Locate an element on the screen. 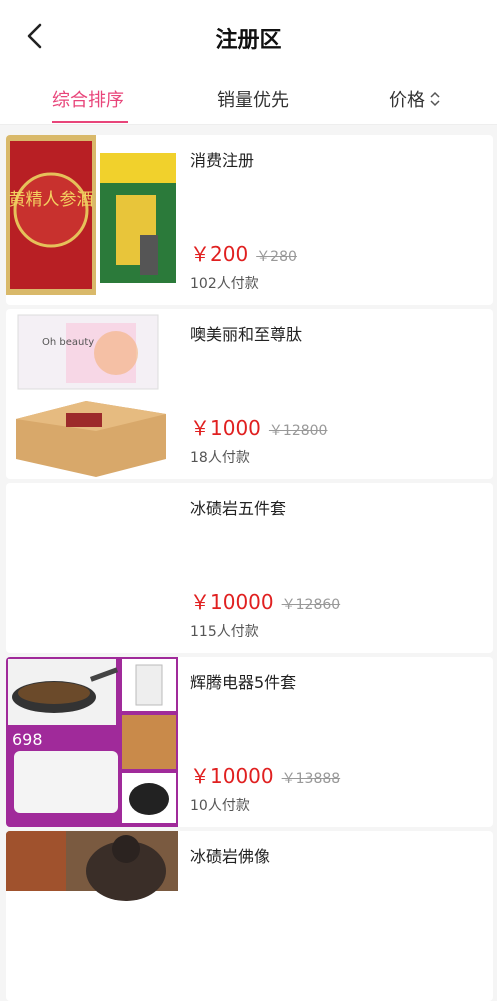 This screenshot has height=1001, width=497. top-bar: 注册区 is located at coordinates (248, 38).